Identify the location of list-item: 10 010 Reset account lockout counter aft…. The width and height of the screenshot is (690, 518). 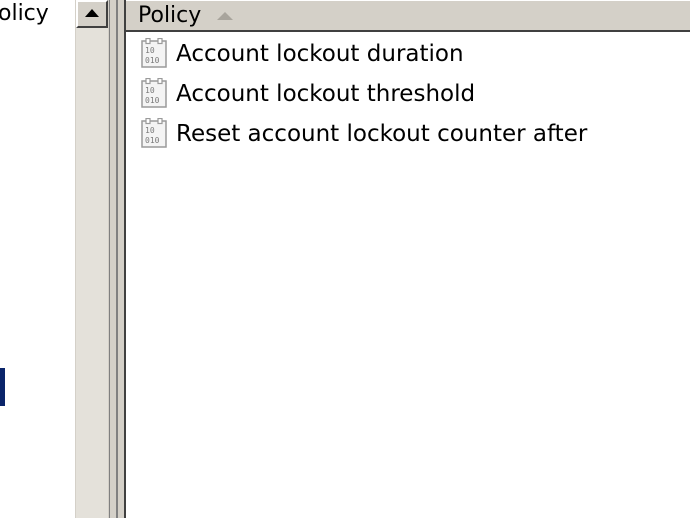
(408, 134).